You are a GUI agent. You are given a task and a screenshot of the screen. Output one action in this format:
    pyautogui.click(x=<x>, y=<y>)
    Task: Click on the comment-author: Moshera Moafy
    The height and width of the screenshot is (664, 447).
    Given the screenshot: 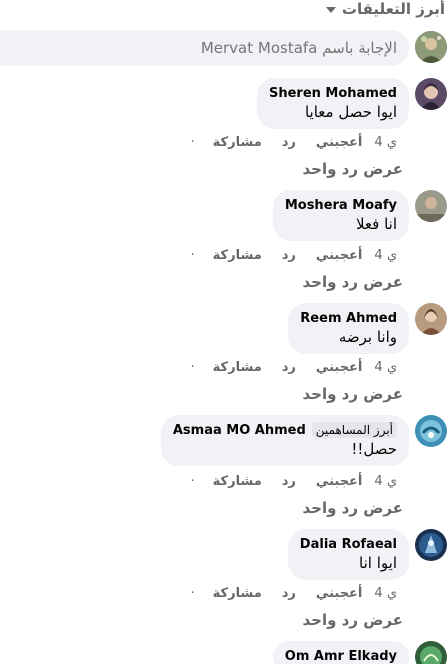 What is the action you would take?
    pyautogui.click(x=341, y=205)
    